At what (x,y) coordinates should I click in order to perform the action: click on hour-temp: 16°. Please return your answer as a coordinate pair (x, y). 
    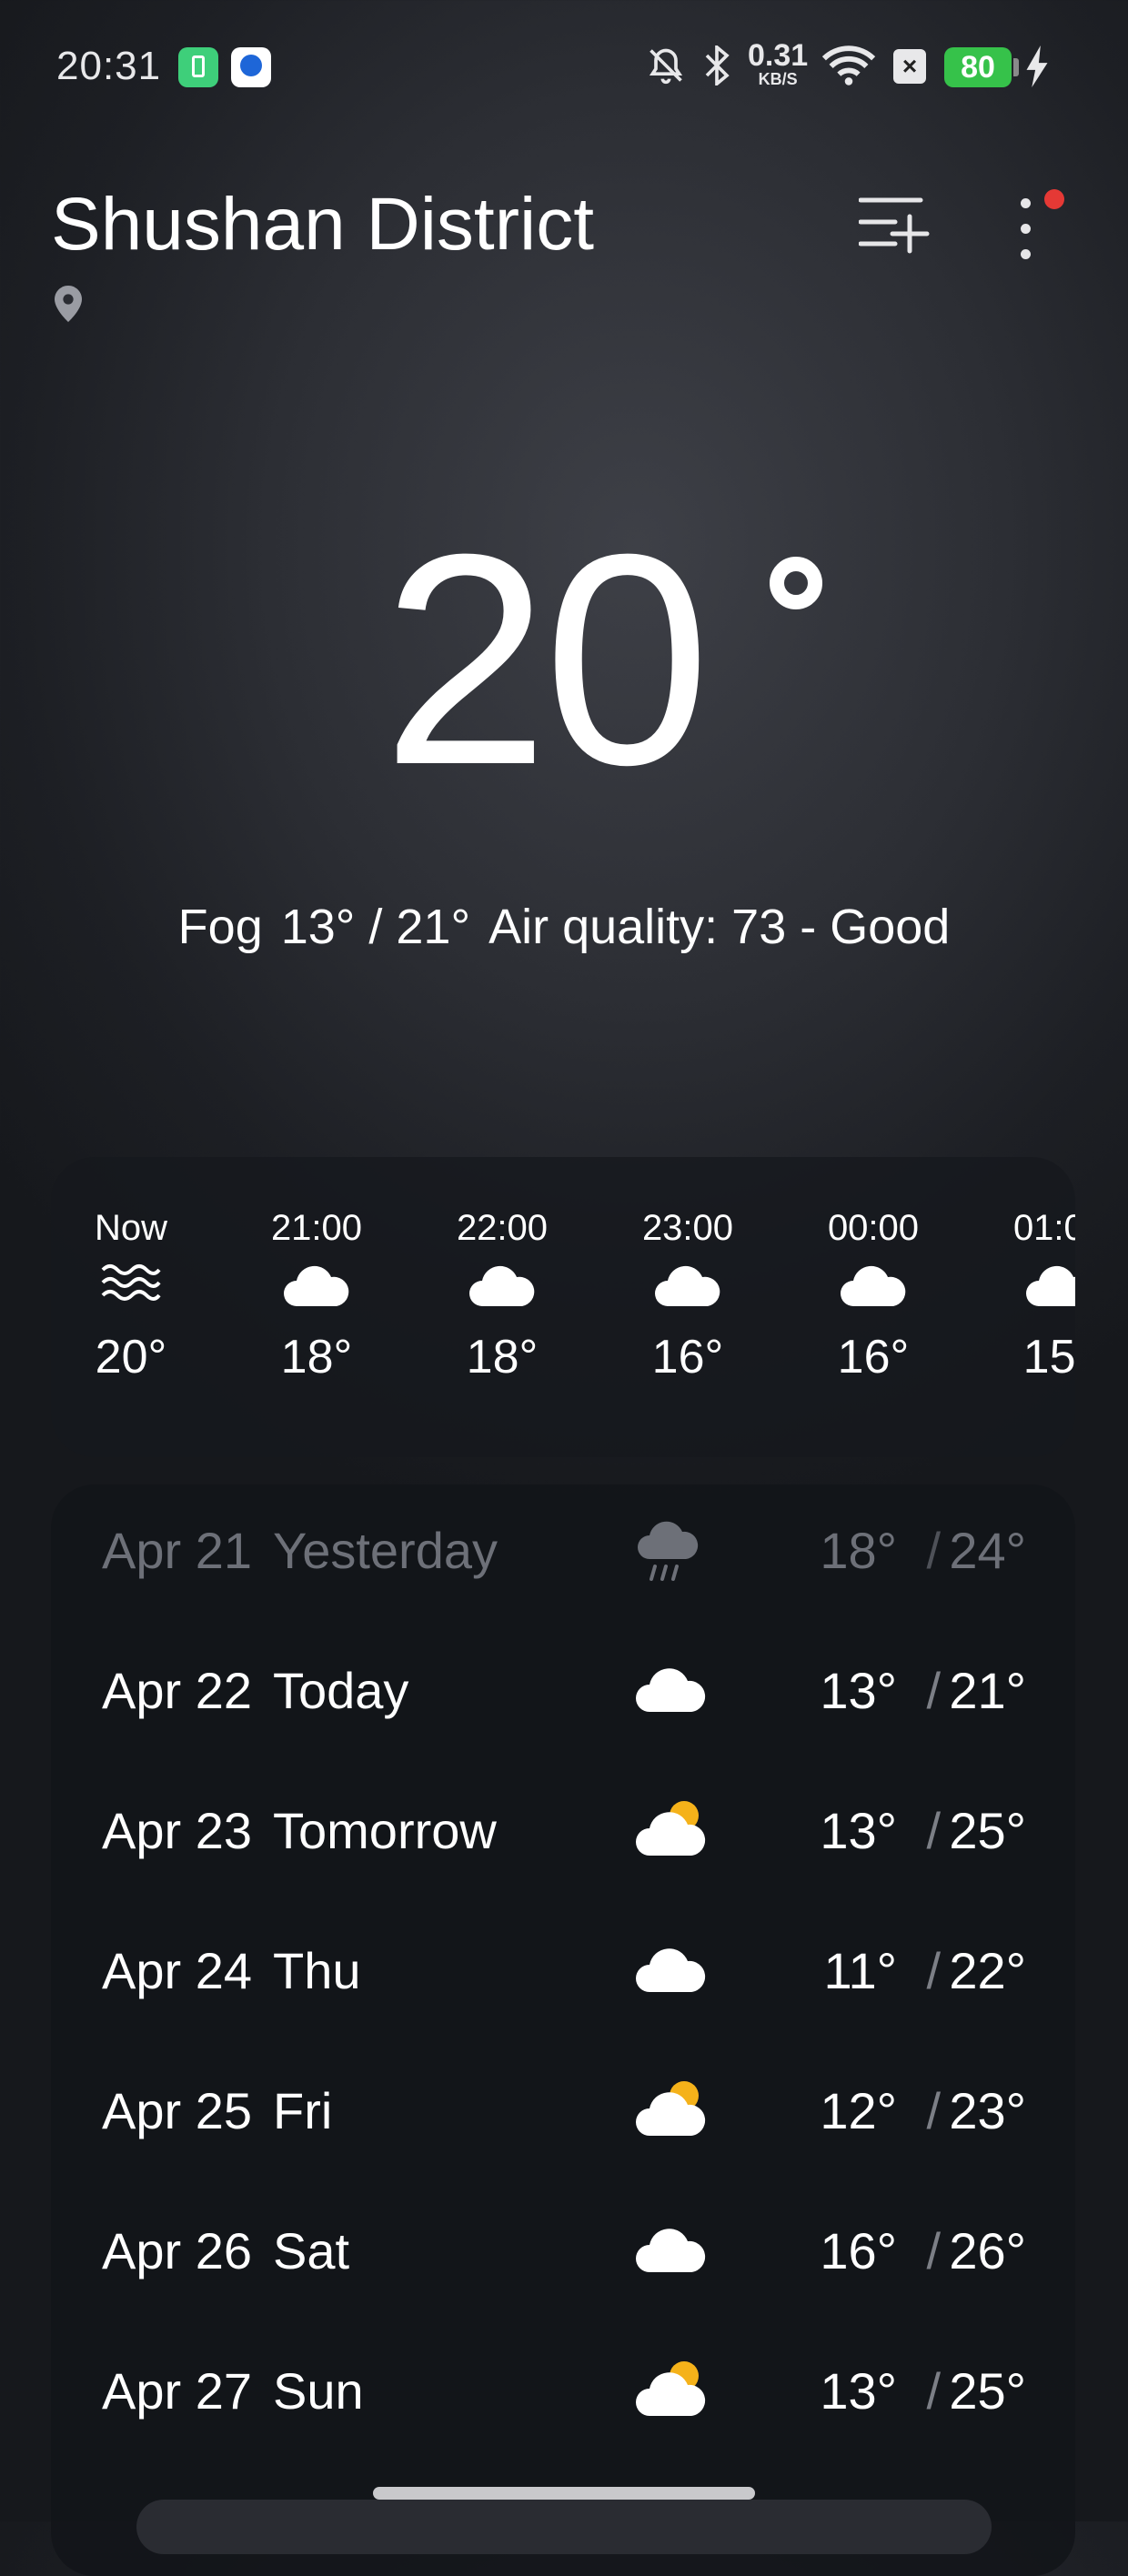
    Looking at the image, I should click on (873, 1357).